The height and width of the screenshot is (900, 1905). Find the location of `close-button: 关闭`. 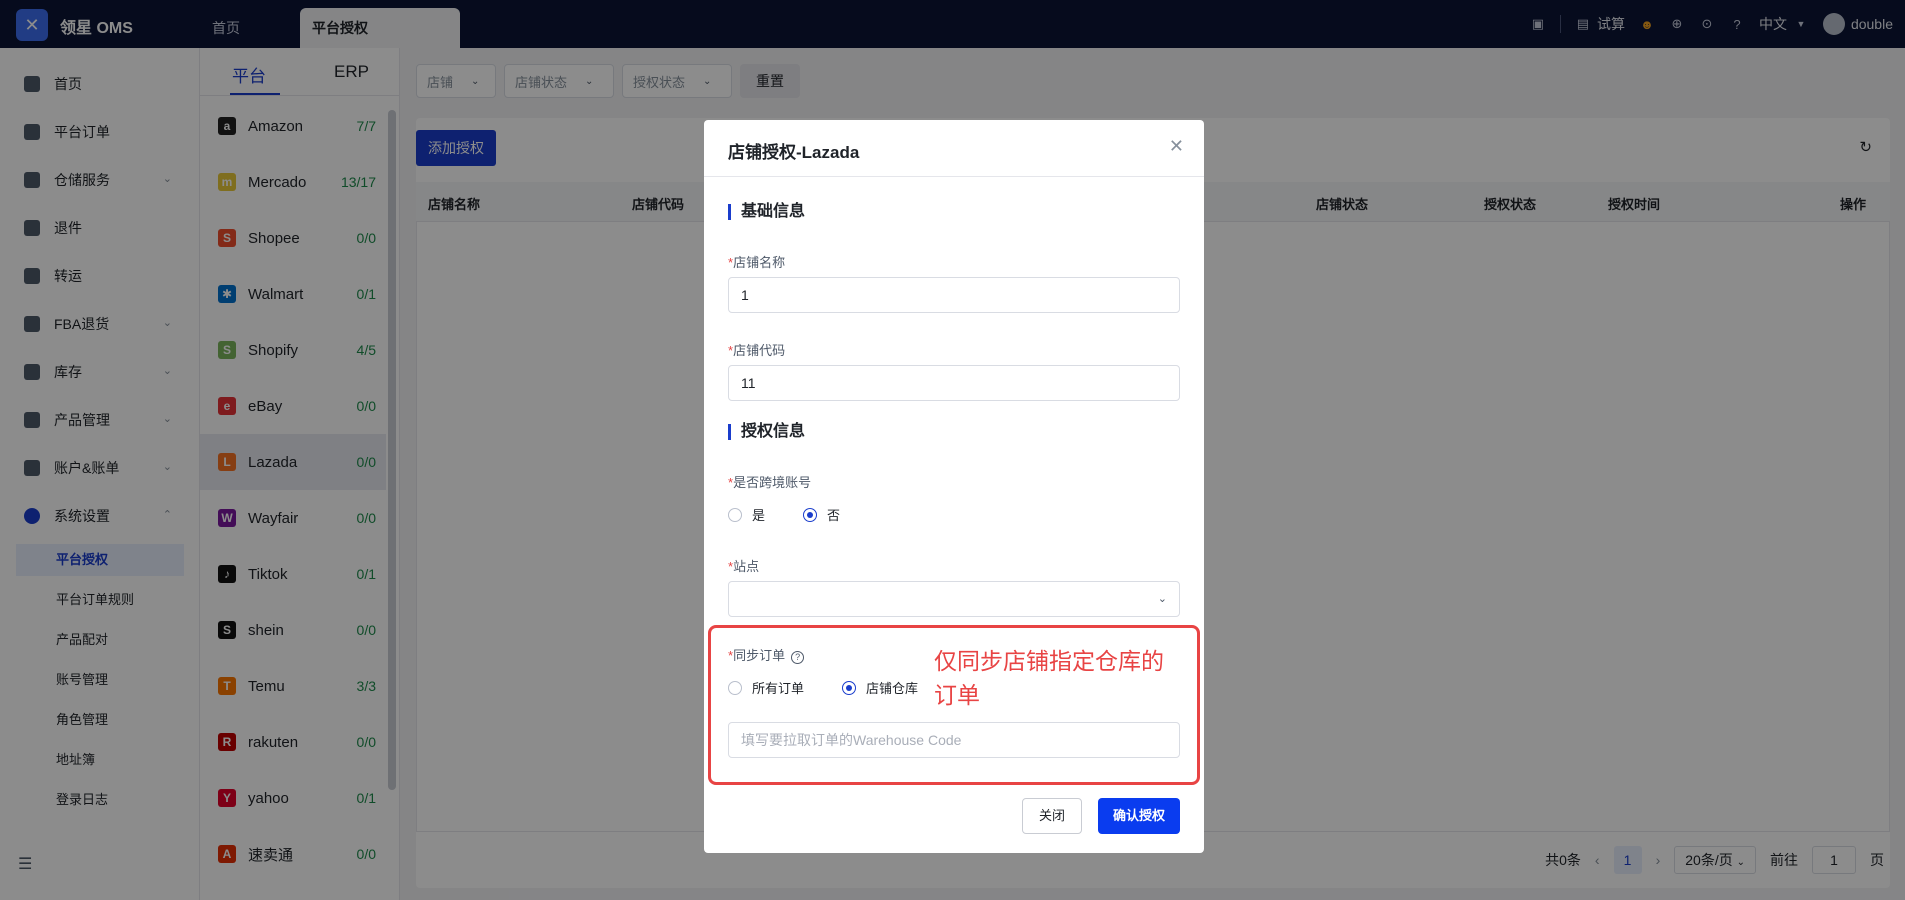

close-button: 关闭 is located at coordinates (1052, 816).